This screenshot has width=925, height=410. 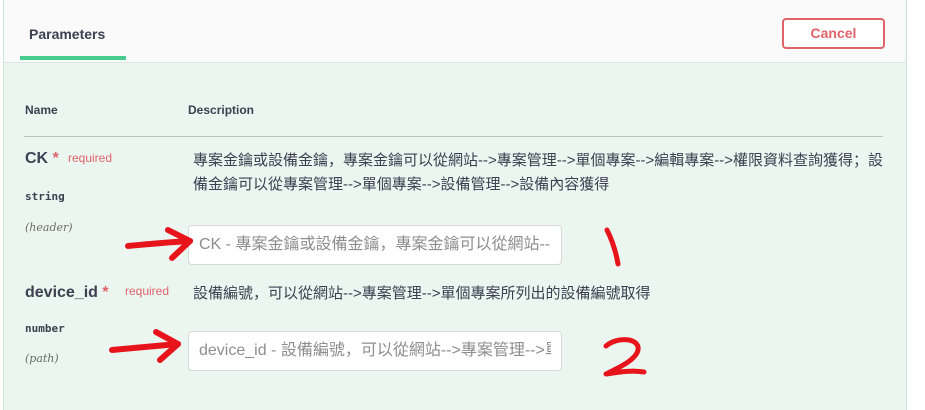 I want to click on tab-parameters: Parameters, so click(x=73, y=31).